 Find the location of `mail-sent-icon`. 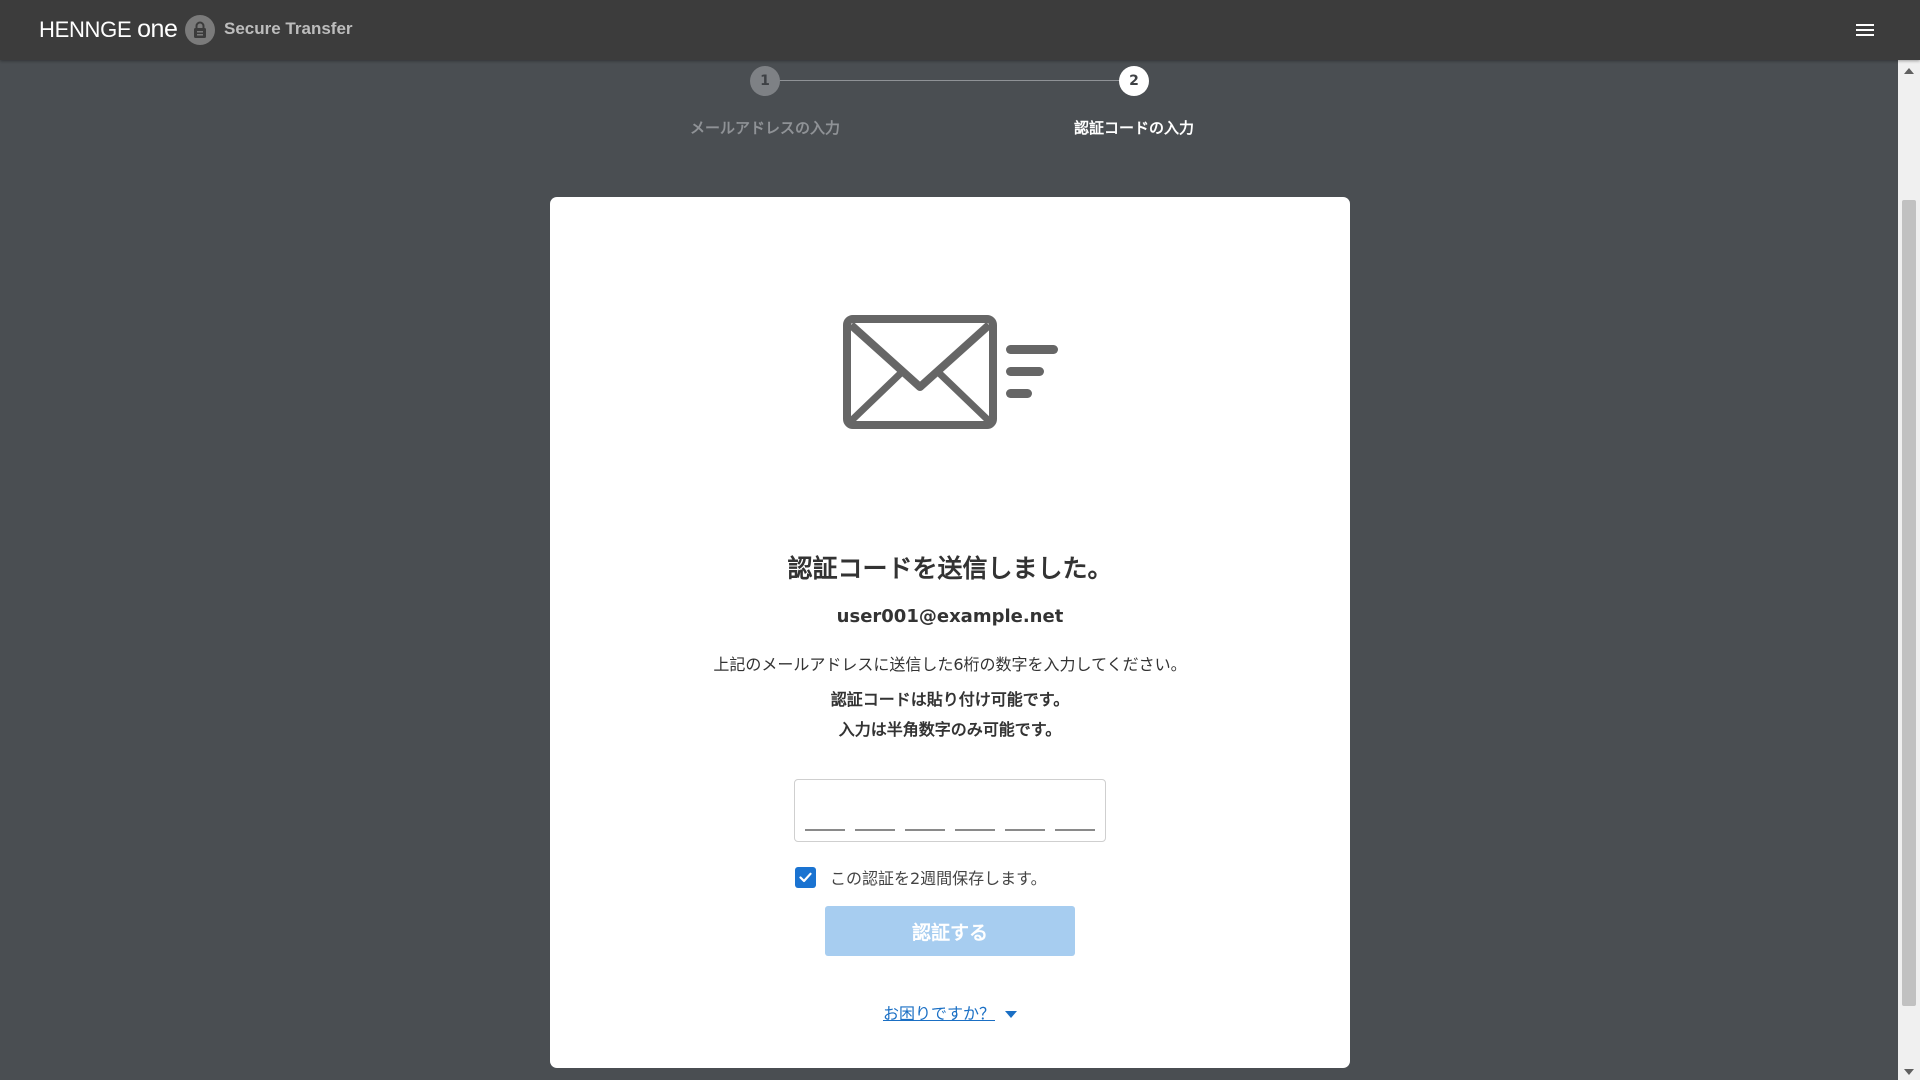

mail-sent-icon is located at coordinates (950, 372).